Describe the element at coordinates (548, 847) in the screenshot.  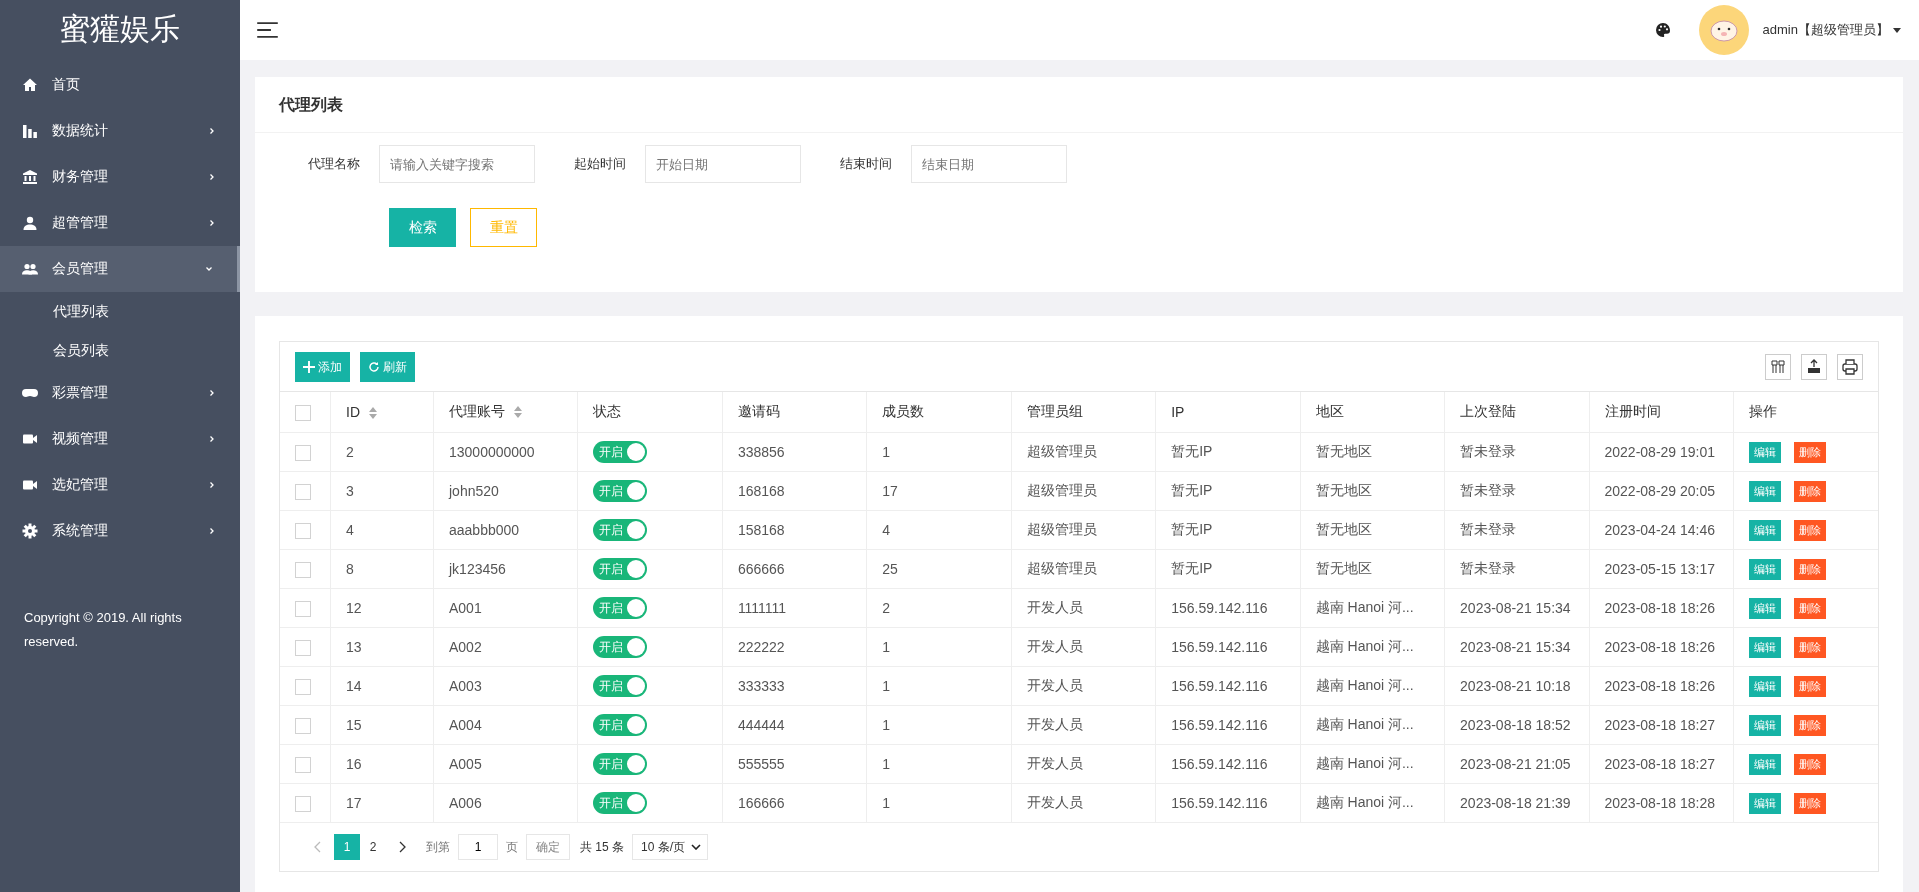
I see `confirm-button: 确定` at that location.